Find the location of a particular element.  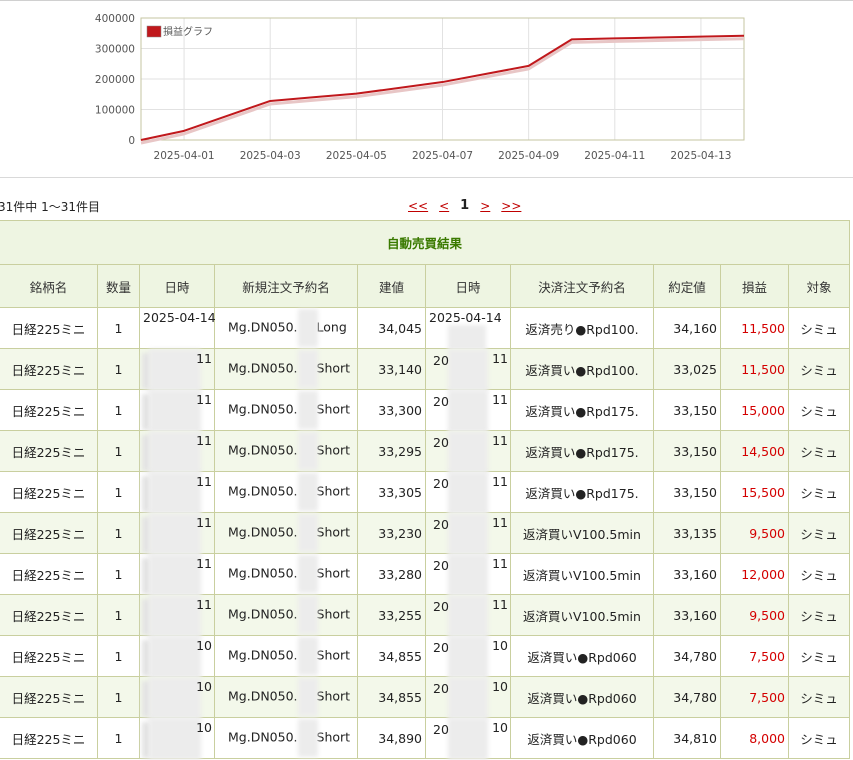

cell-close-datetime: 20 10 is located at coordinates (468, 738).